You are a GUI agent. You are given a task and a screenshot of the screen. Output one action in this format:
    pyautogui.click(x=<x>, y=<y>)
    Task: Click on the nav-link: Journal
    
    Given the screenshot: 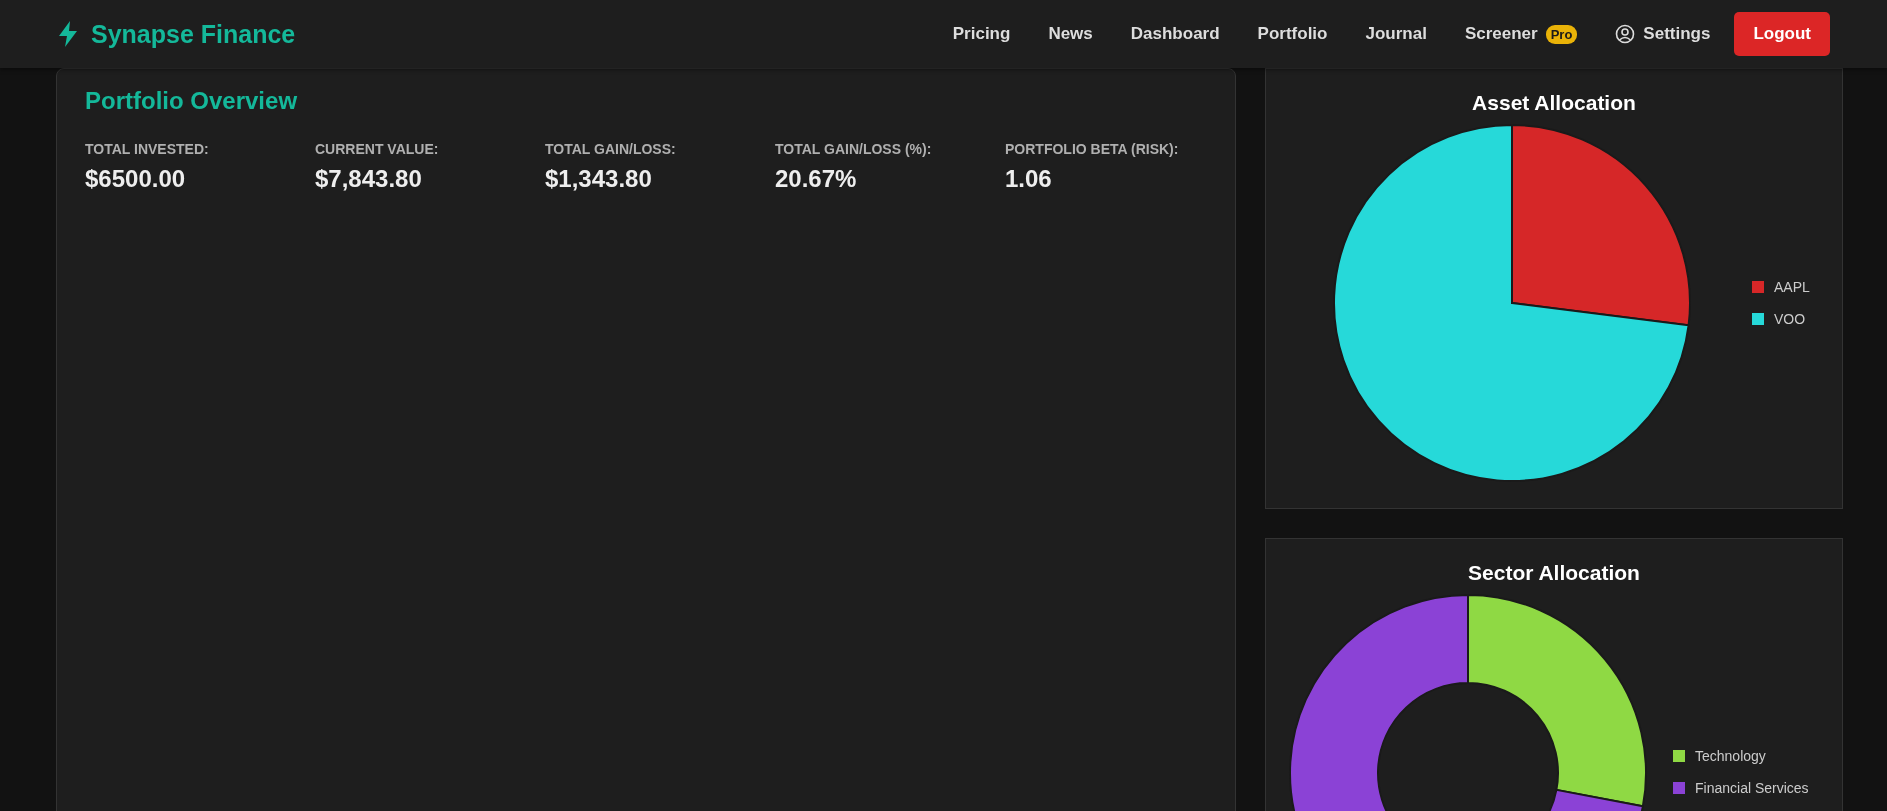 What is the action you would take?
    pyautogui.click(x=1396, y=34)
    